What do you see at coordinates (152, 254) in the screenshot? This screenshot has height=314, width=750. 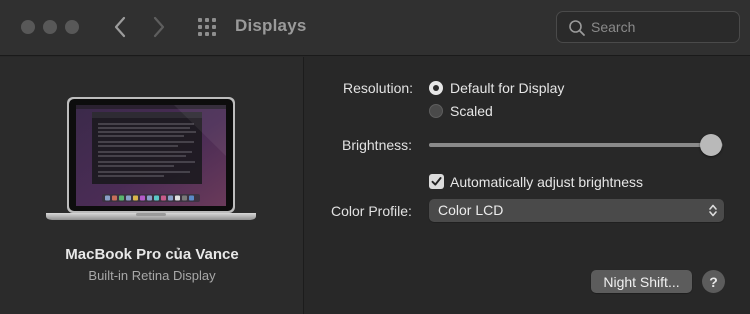 I see `device-name: MacBook Pro của Vance` at bounding box center [152, 254].